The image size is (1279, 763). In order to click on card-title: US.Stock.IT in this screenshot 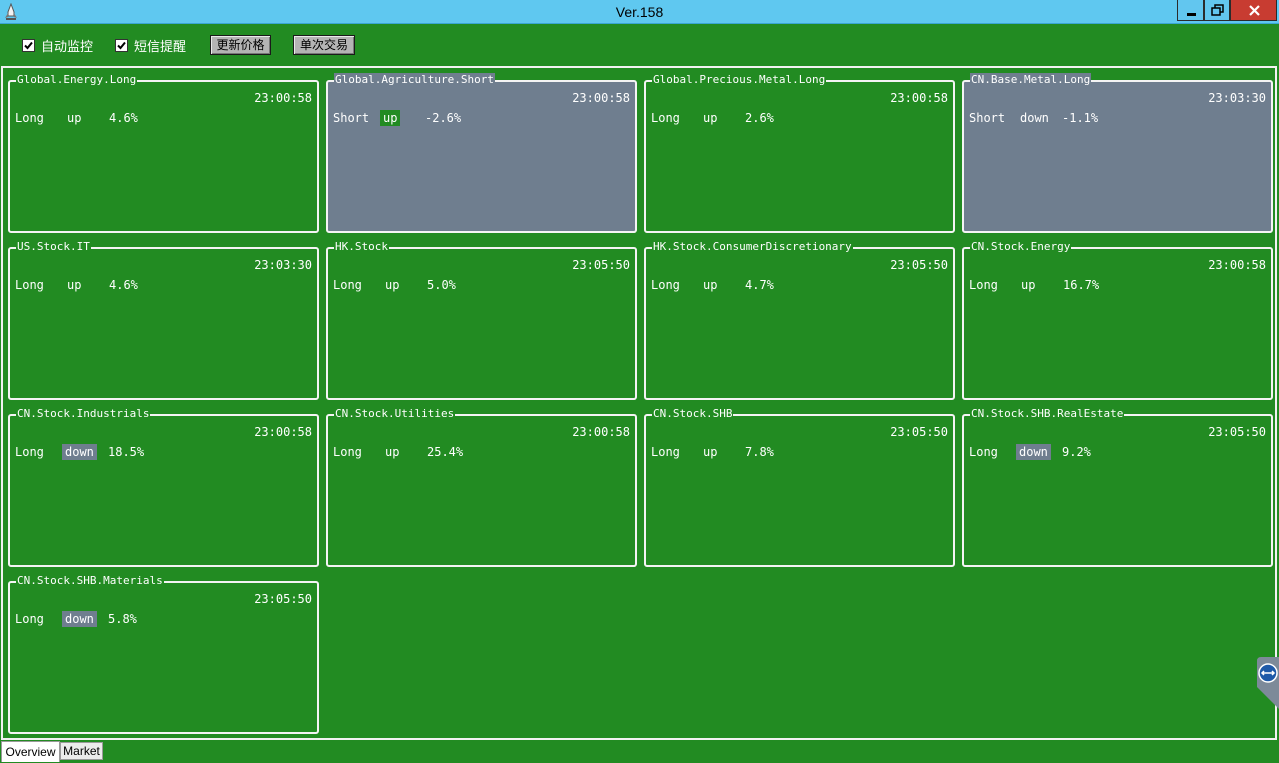, I will do `click(53, 247)`.